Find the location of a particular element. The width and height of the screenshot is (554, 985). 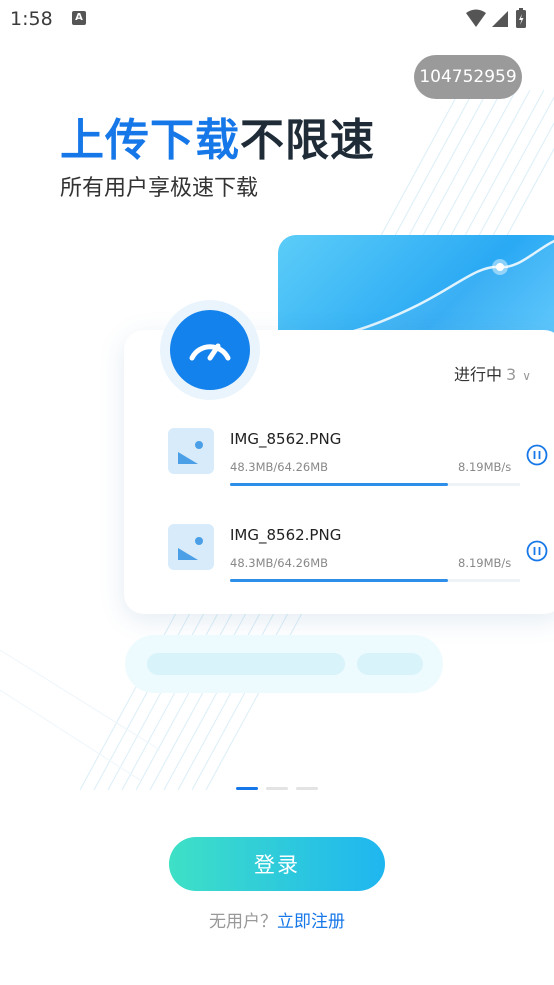

chevron-down-icon: ∨ is located at coordinates (526, 376).